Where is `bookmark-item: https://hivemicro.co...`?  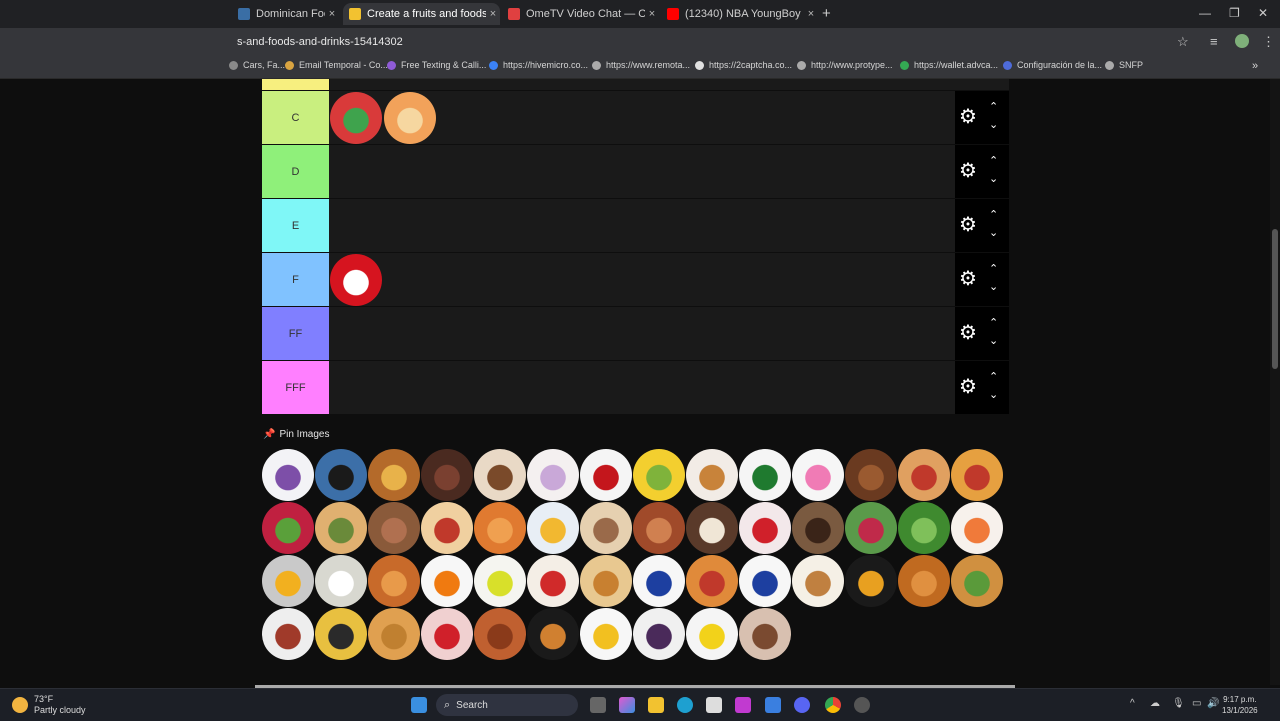
bookmark-item: https://hivemicro.co... is located at coordinates (538, 65).